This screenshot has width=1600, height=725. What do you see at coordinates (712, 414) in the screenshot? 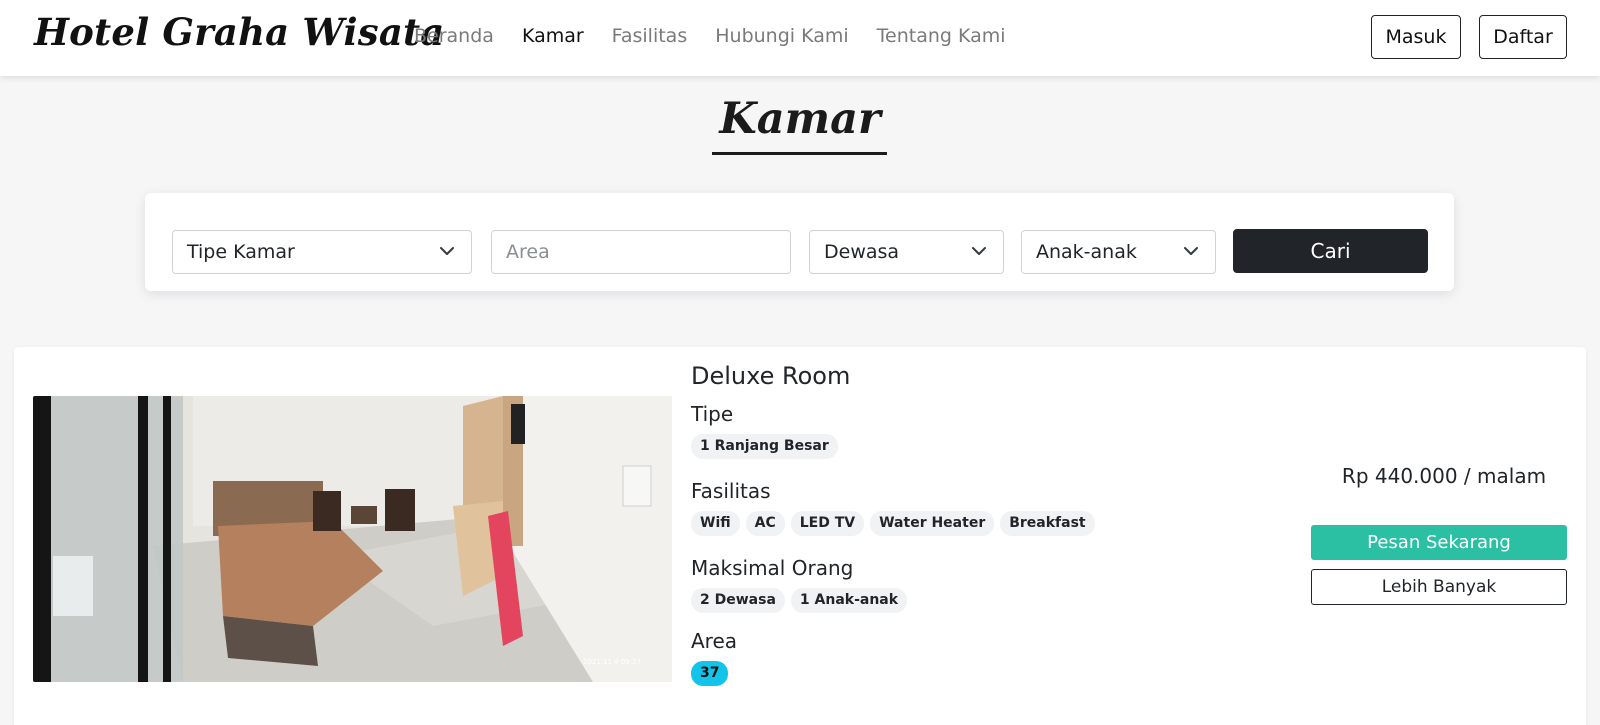
I see `type-label: Tipe` at bounding box center [712, 414].